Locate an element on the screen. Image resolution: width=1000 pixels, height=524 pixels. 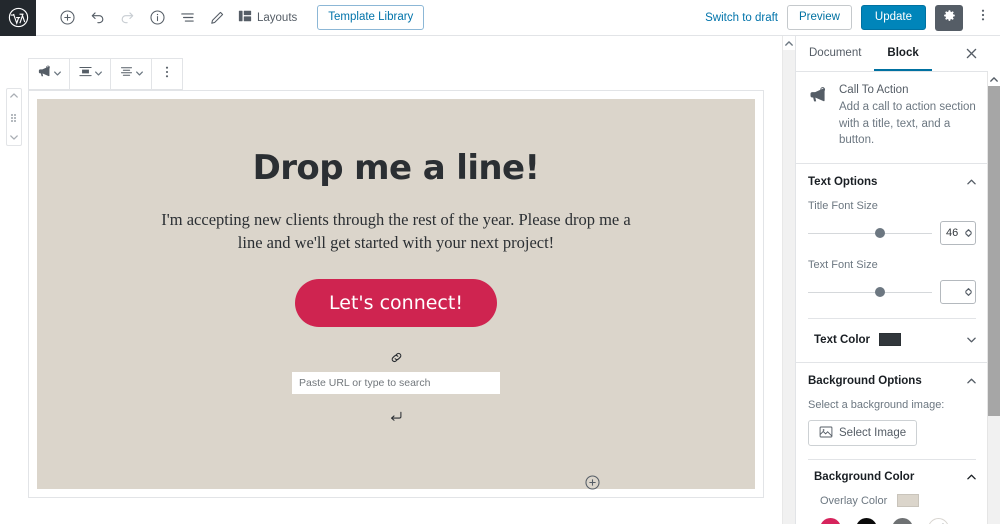
title-font-size-control: 46 is located at coordinates (892, 233).